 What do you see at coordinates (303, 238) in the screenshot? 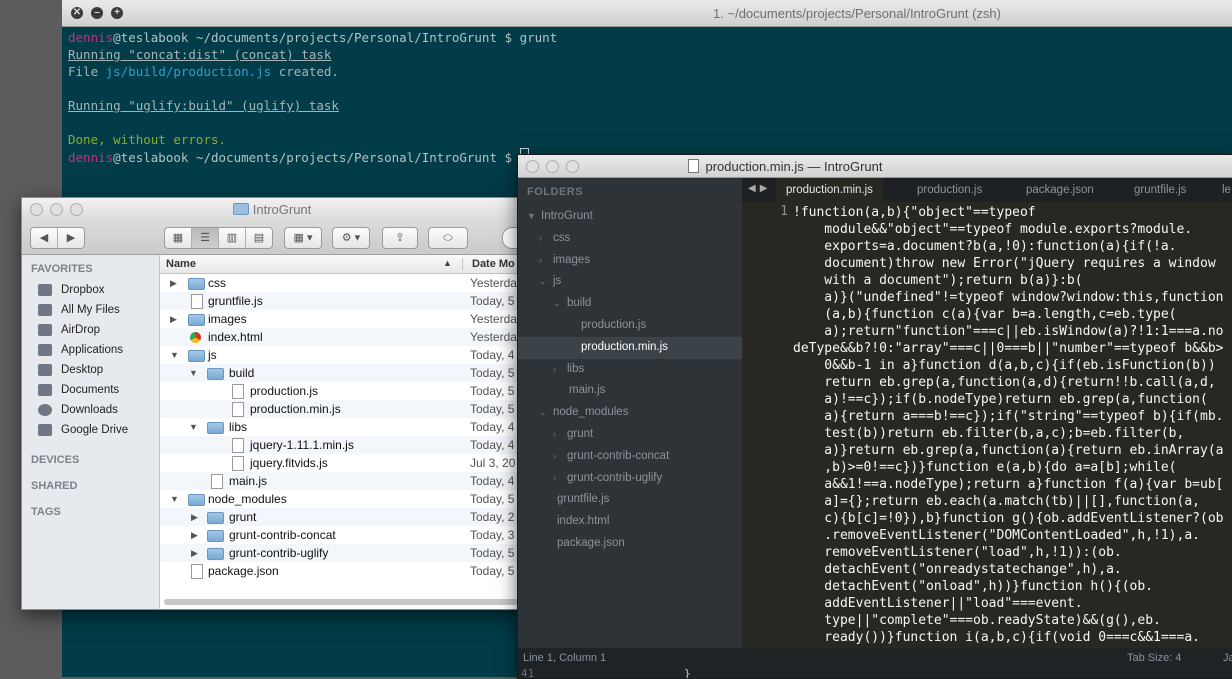
I see `arrange-button: ▦ ▾` at bounding box center [303, 238].